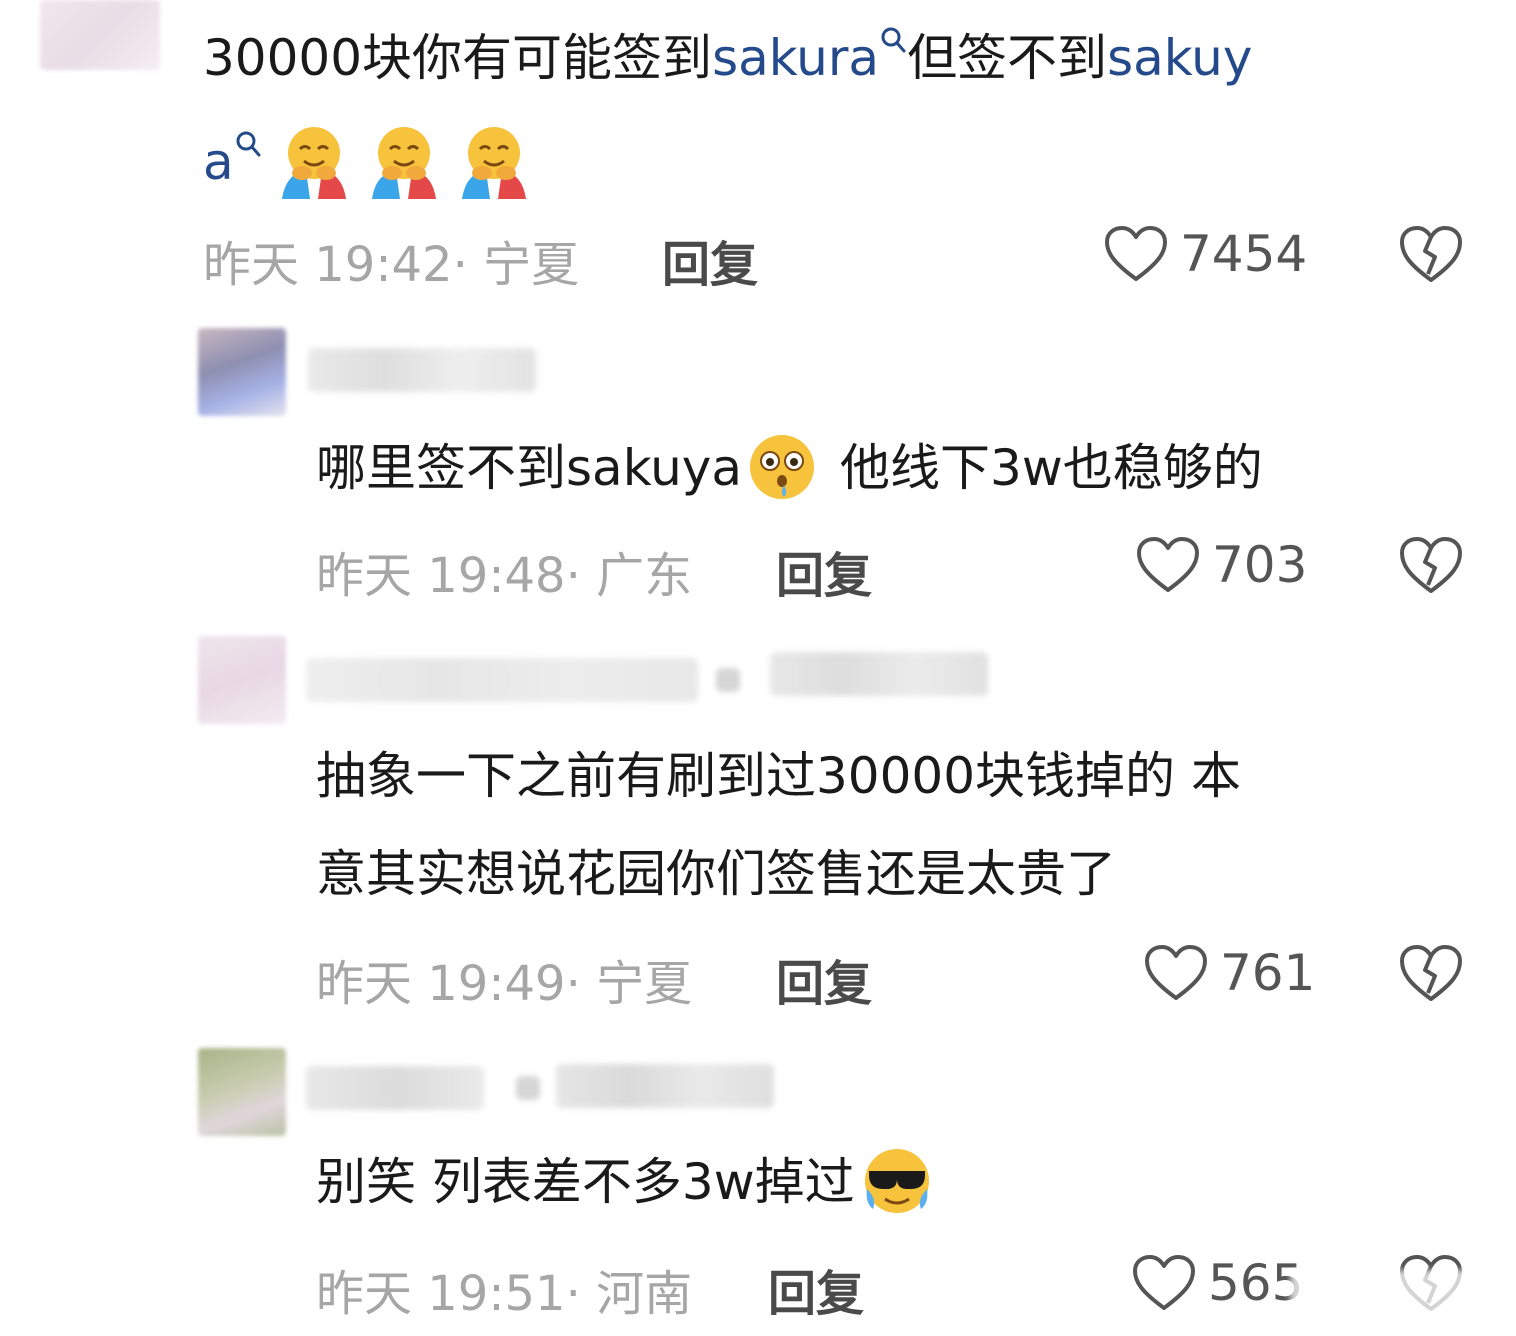 This screenshot has width=1516, height=1336. What do you see at coordinates (441, 1294) in the screenshot?
I see `comment-time: 昨天 19:51` at bounding box center [441, 1294].